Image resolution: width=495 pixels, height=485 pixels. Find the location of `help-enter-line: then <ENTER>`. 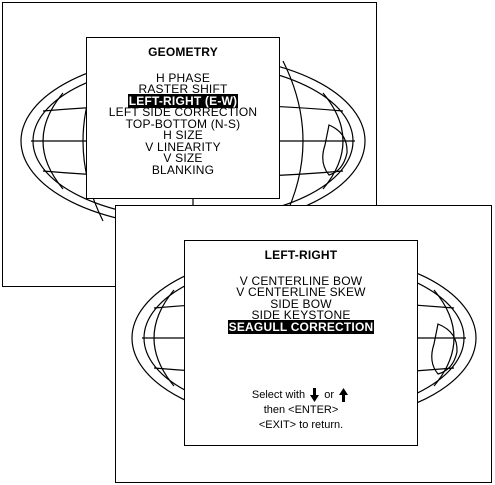

help-enter-line: then <ENTER> is located at coordinates (301, 410).